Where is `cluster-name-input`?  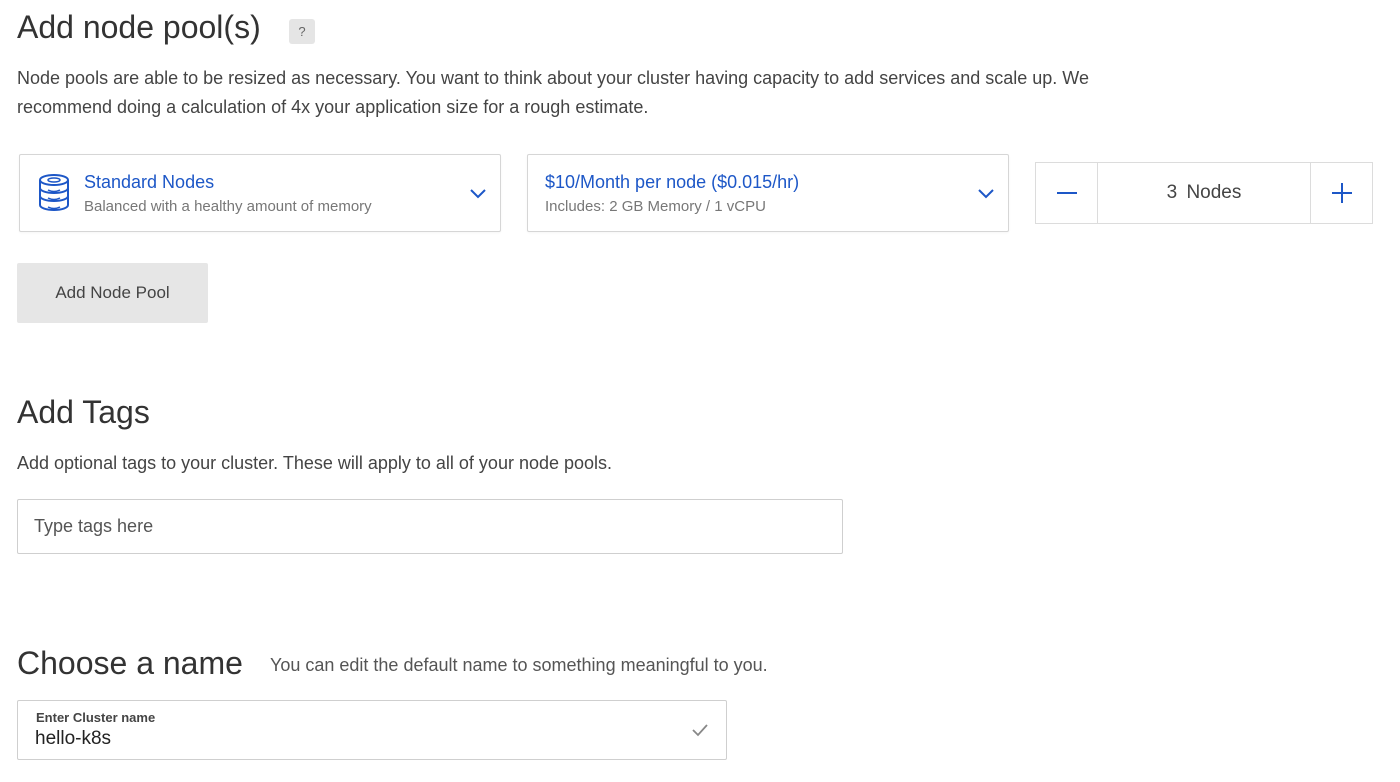 cluster-name-input is located at coordinates (335, 739).